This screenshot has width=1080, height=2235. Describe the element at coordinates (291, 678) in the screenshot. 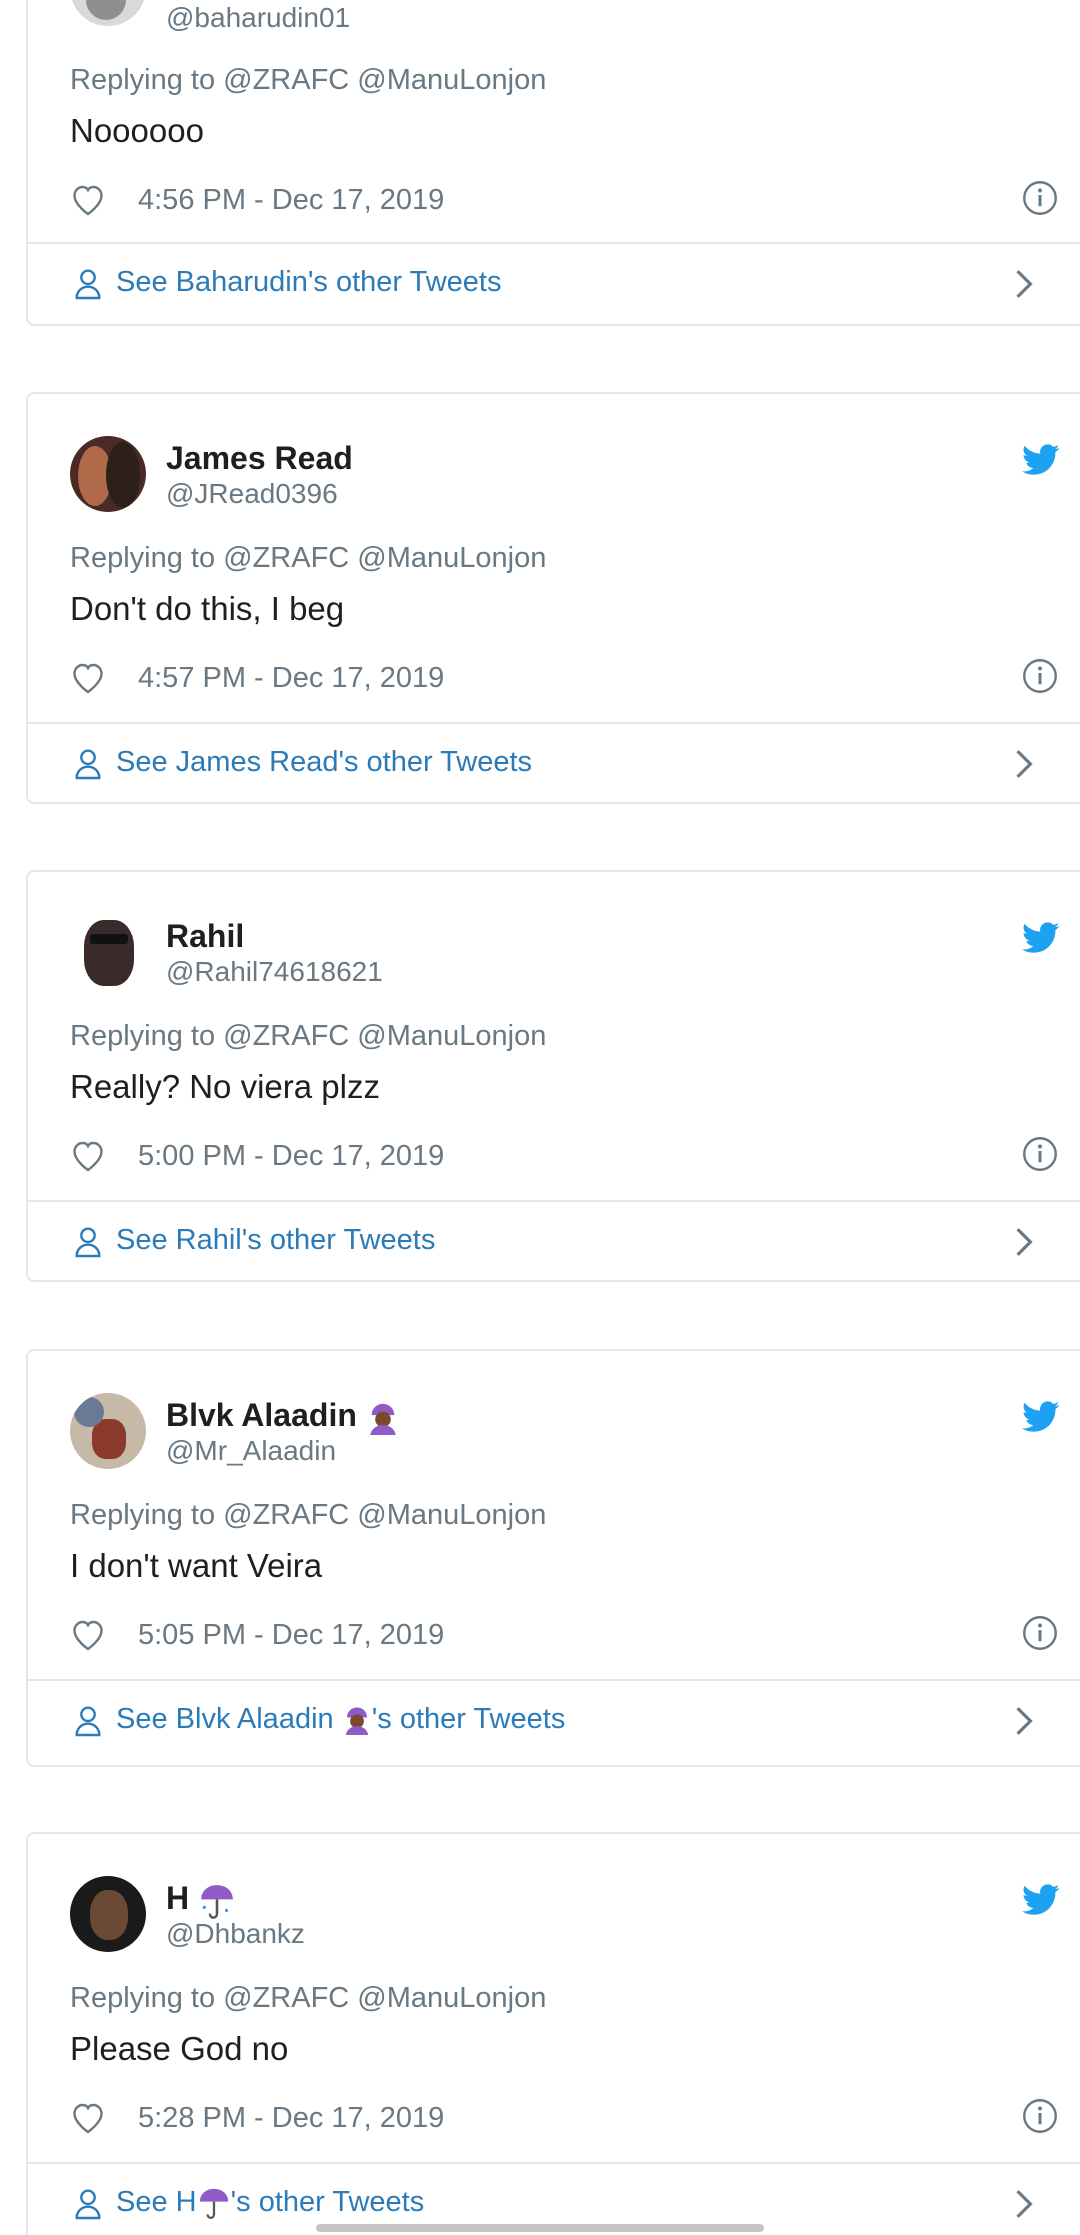

I see `tweet-timestamp: 4:57 PM - Dec 17, 2019` at that location.